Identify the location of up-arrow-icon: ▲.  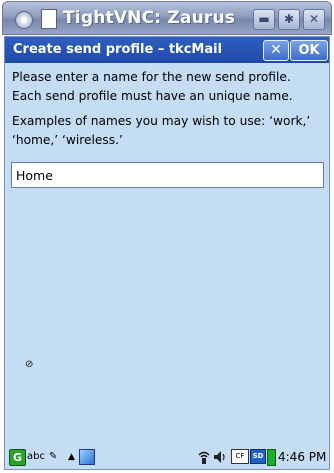
(73, 457).